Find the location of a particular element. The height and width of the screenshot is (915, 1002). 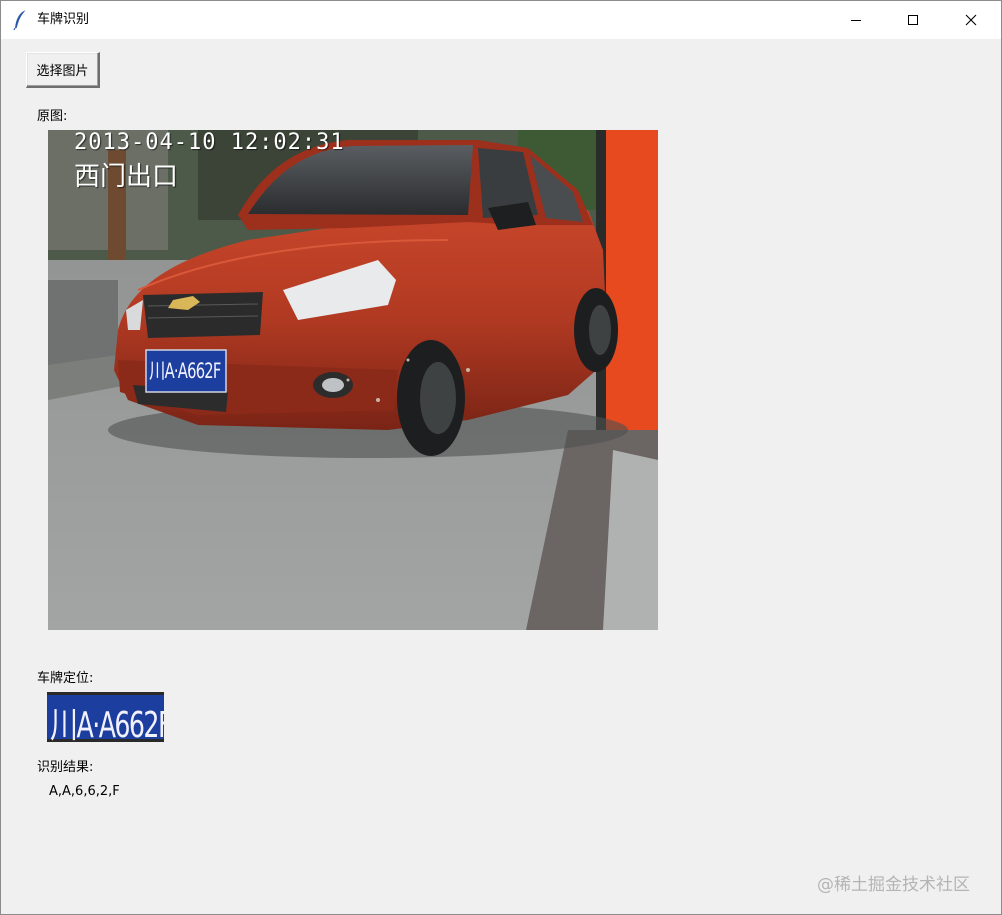

maximize-icon is located at coordinates (913, 20).